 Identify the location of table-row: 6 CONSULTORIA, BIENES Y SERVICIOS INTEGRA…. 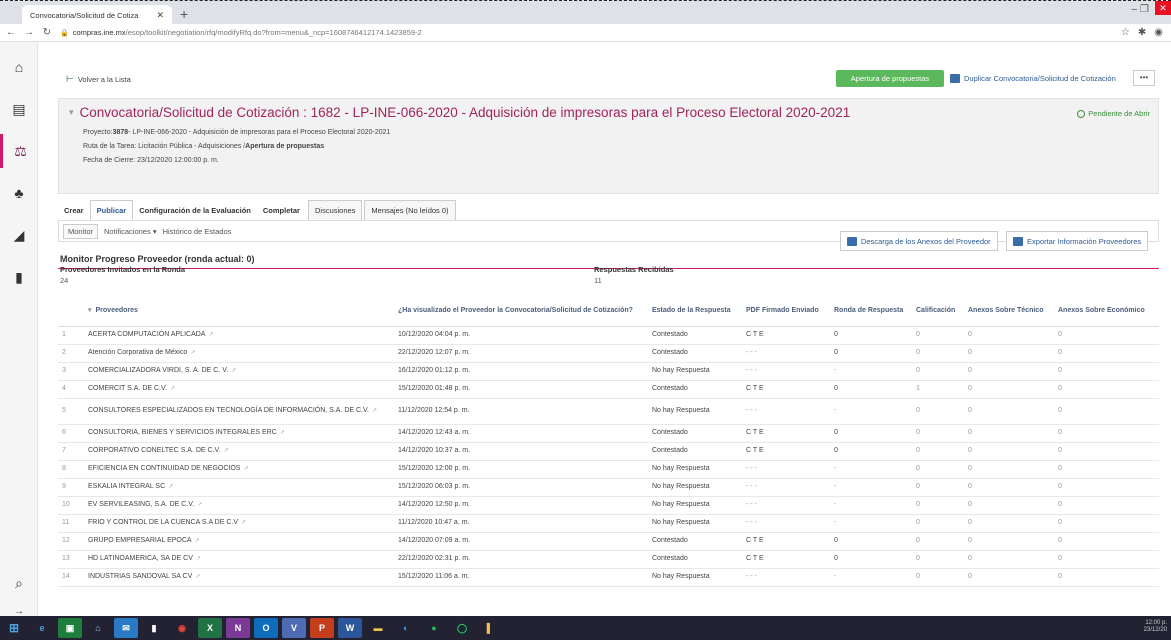
(608, 433).